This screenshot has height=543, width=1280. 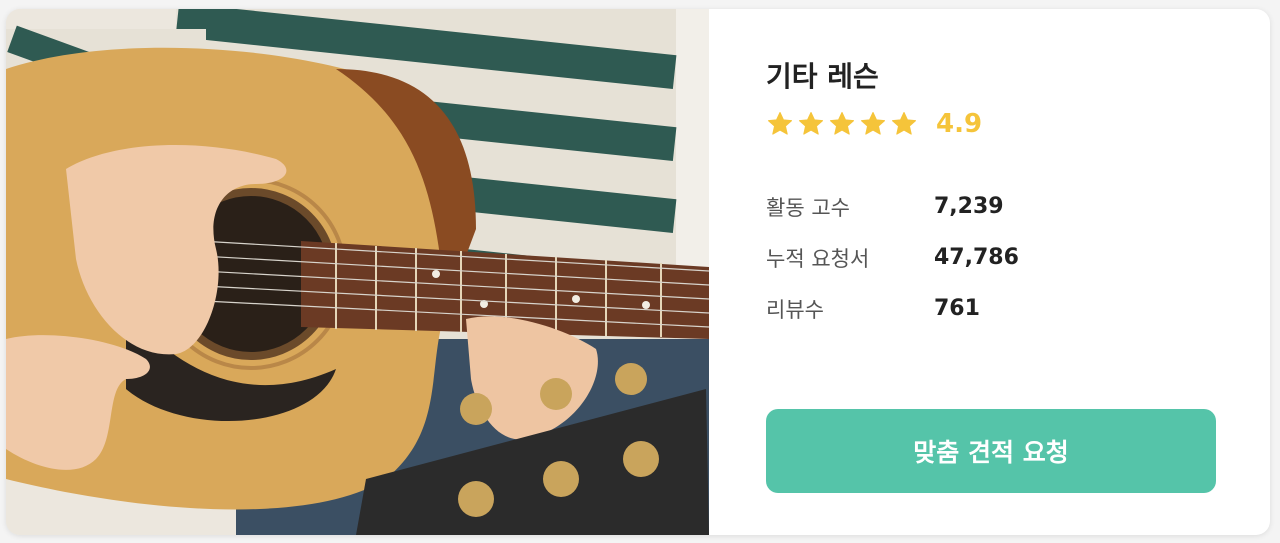 I want to click on rating-value: 4.9, so click(x=959, y=124).